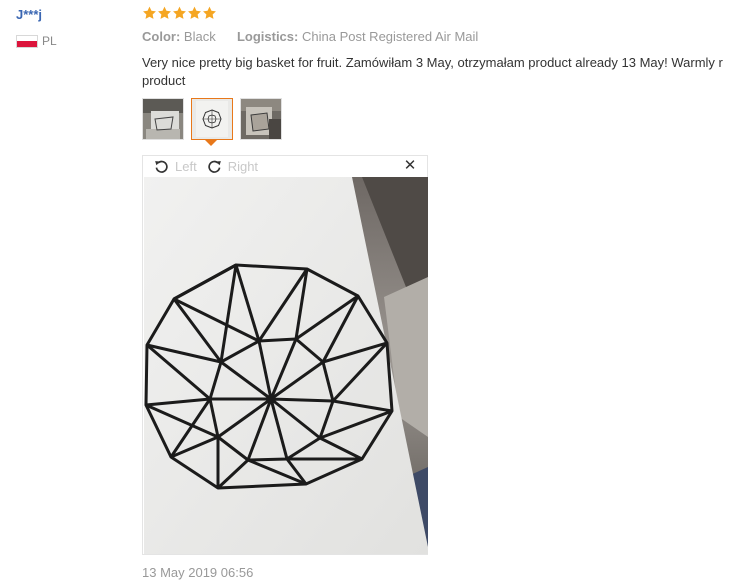 The width and height of the screenshot is (752, 582). I want to click on rotate-right-button: Right, so click(232, 166).